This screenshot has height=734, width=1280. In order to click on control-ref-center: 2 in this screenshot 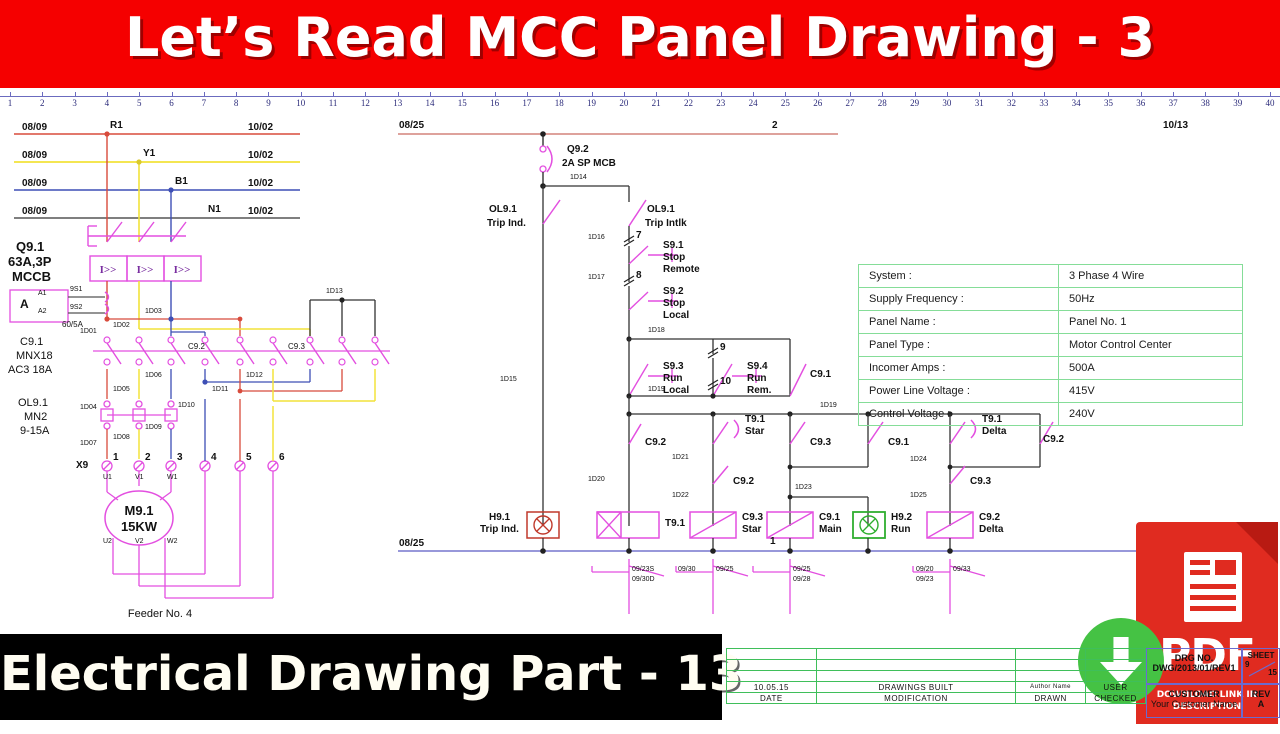, I will do `click(775, 125)`.